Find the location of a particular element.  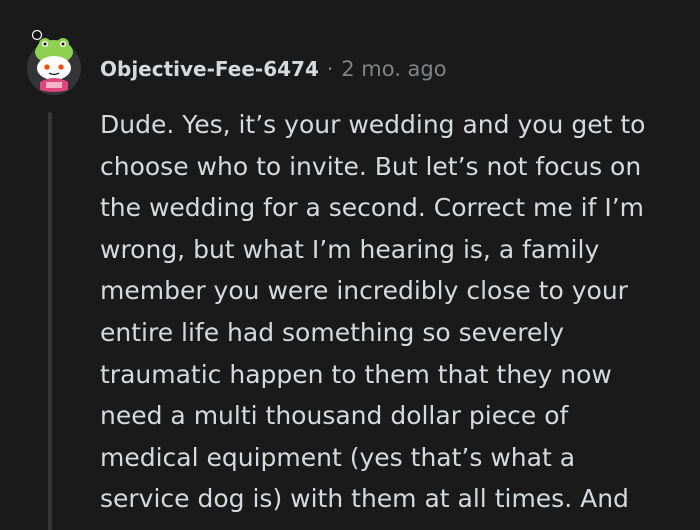

comment-text-line: medical equipment (yes that’s what a is located at coordinates (338, 457).